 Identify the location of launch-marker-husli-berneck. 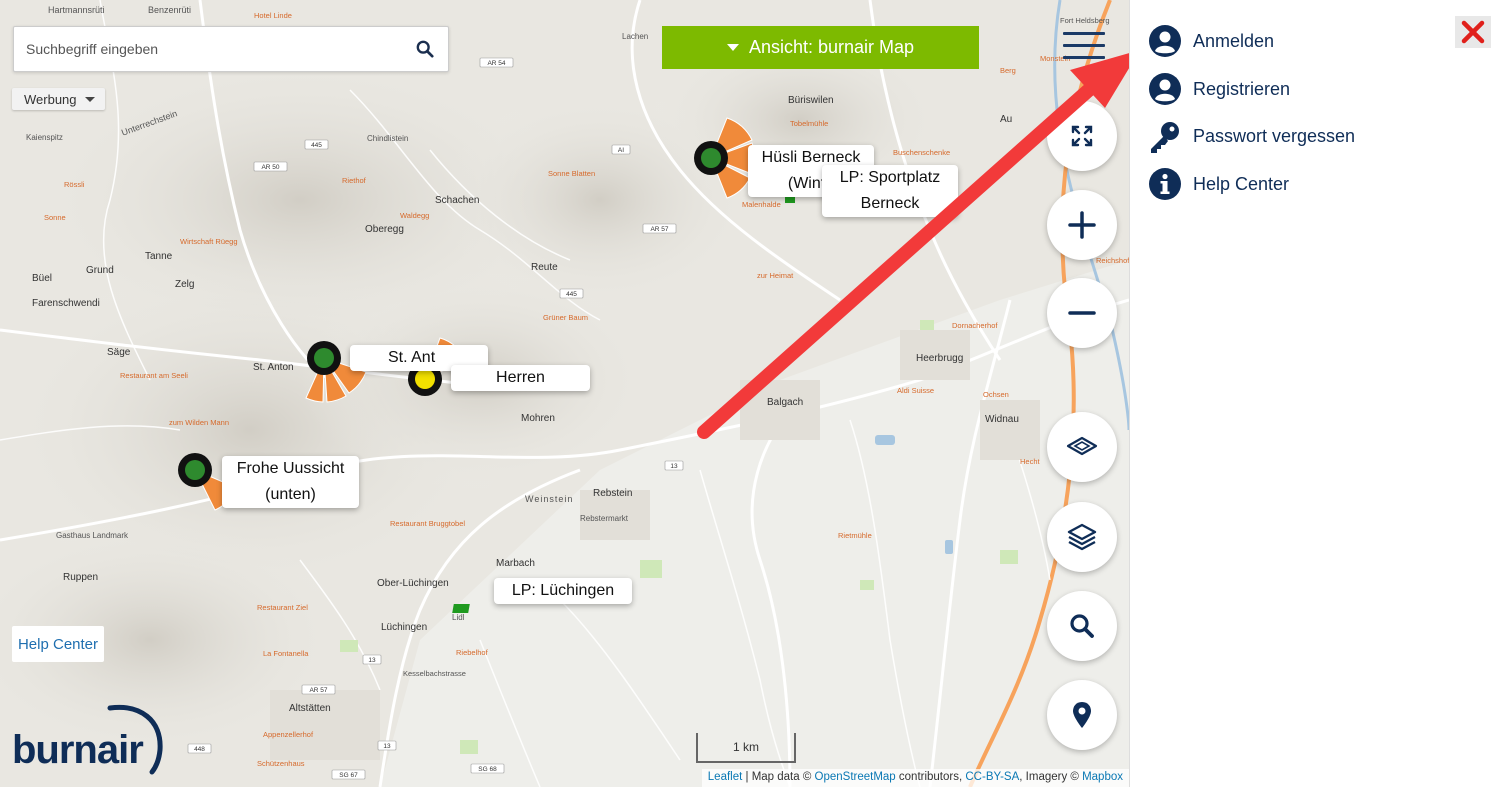
(711, 158).